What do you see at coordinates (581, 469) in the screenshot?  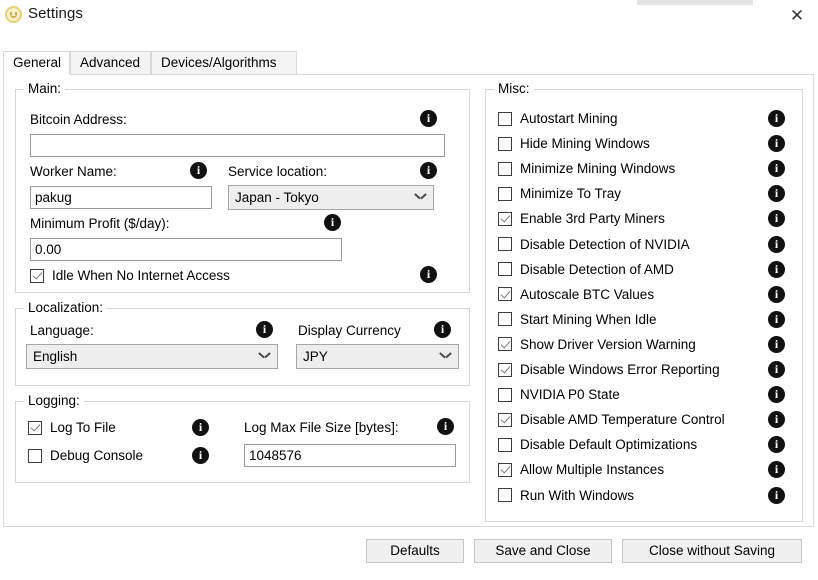 I see `misc-checkbox: Allow Multiple Instances` at bounding box center [581, 469].